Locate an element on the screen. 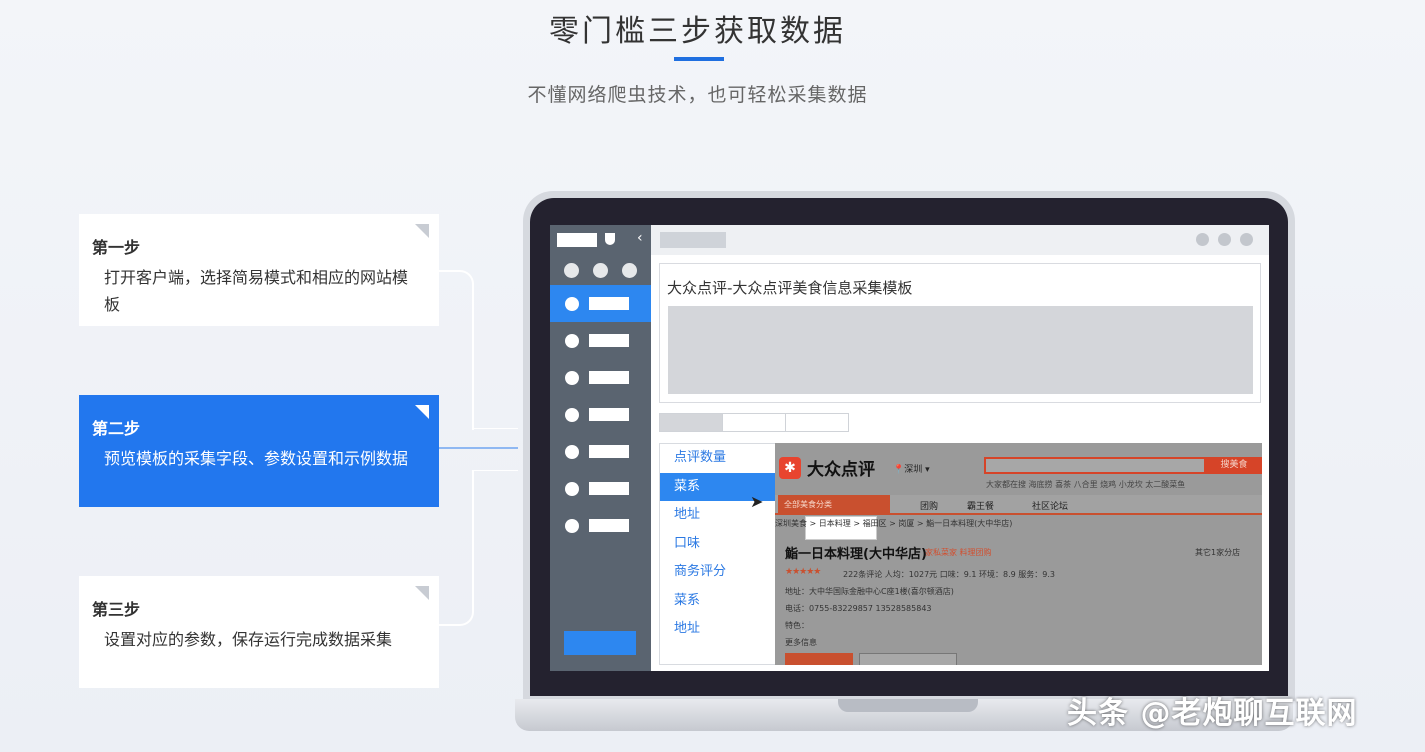 The height and width of the screenshot is (752, 1425). step-desc: 预览模板的采集字段、参数设置和示例数据 is located at coordinates (256, 458).